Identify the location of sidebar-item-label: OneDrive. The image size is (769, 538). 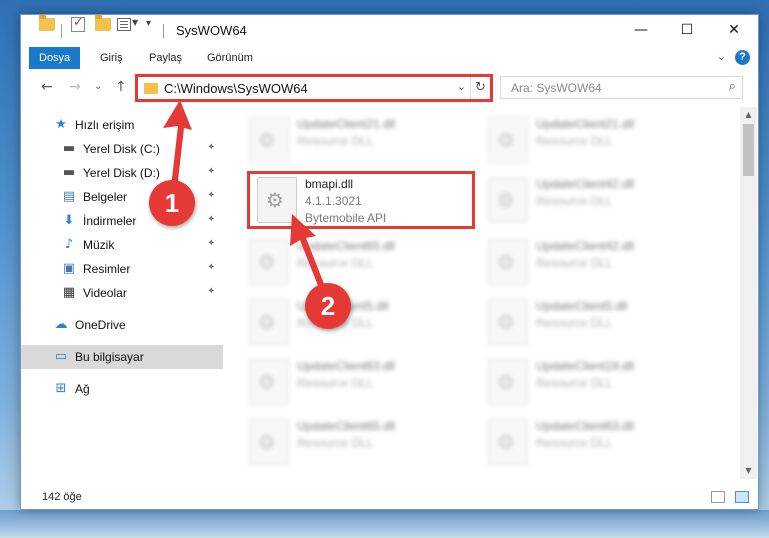
(100, 325).